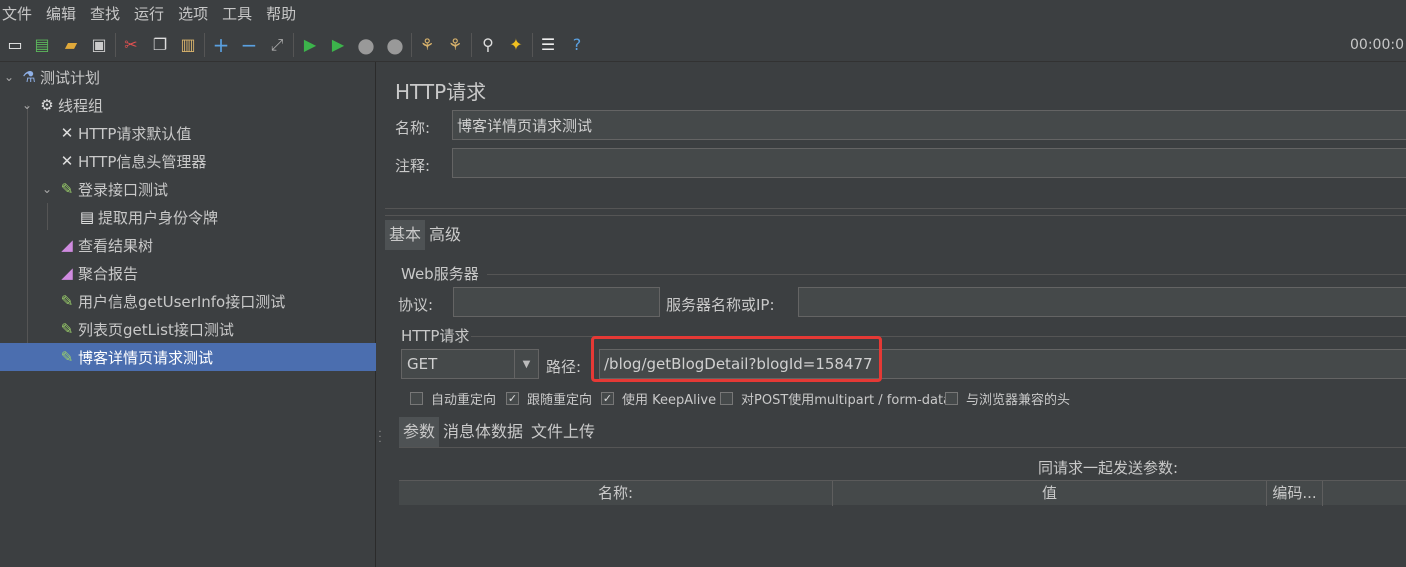  I want to click on new-icon: ▭, so click(15, 45).